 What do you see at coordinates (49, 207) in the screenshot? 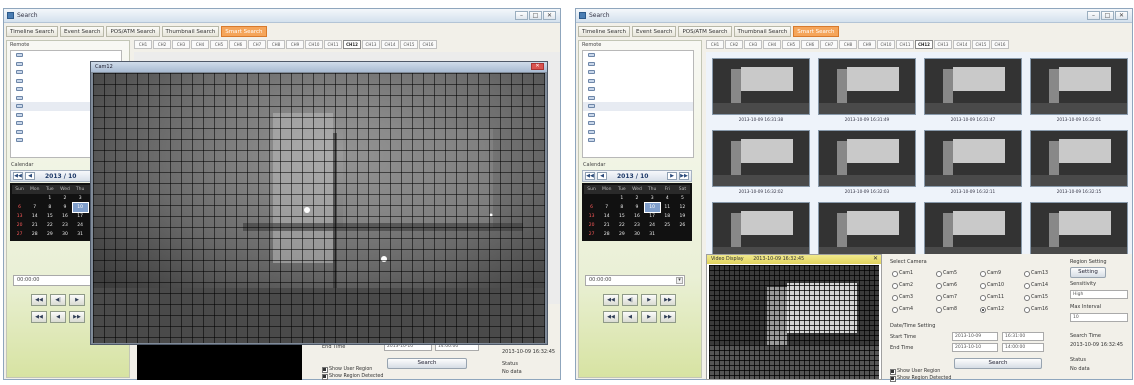
I see `calendar-day: 8` at bounding box center [49, 207].